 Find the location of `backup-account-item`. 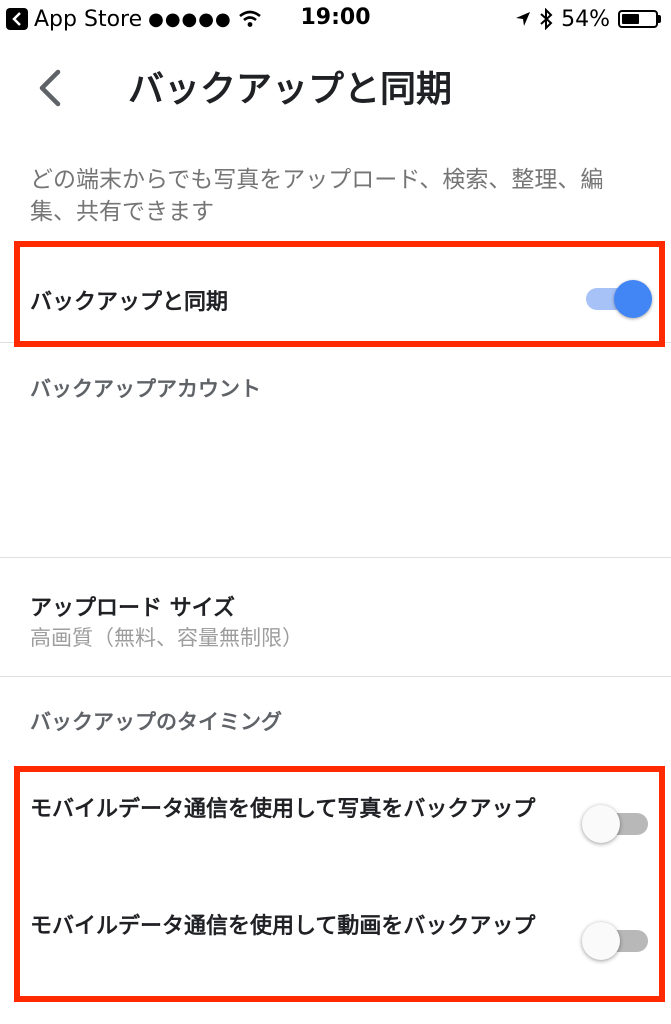

backup-account-item is located at coordinates (335, 487).